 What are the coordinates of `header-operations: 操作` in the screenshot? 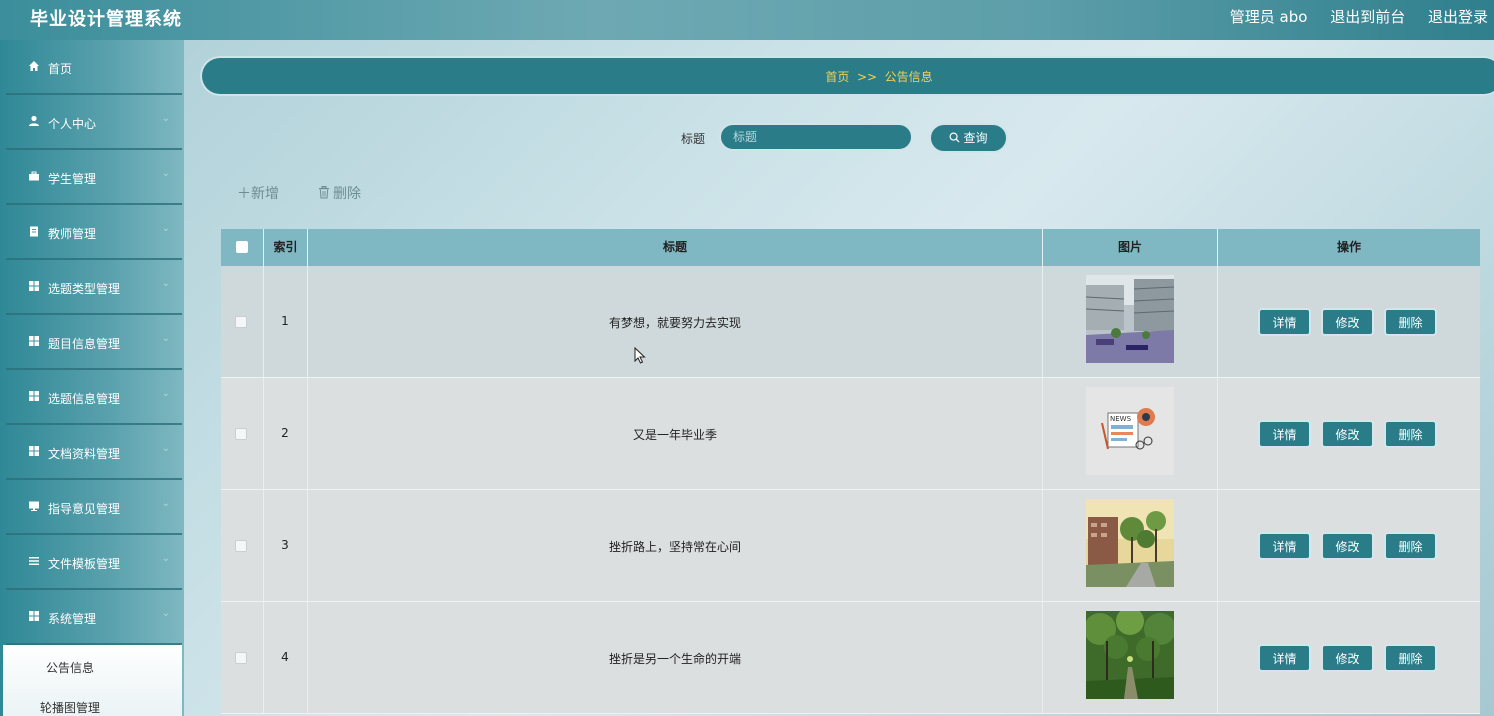 It's located at (1348, 247).